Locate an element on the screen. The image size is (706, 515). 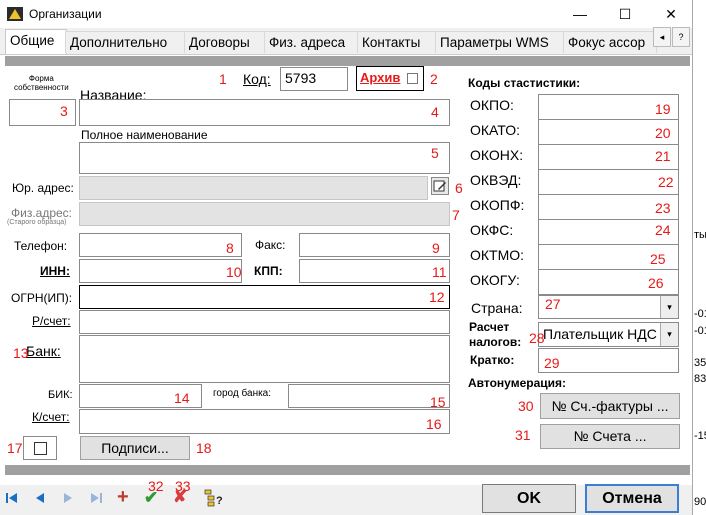
edit-icon is located at coordinates (439, 186).